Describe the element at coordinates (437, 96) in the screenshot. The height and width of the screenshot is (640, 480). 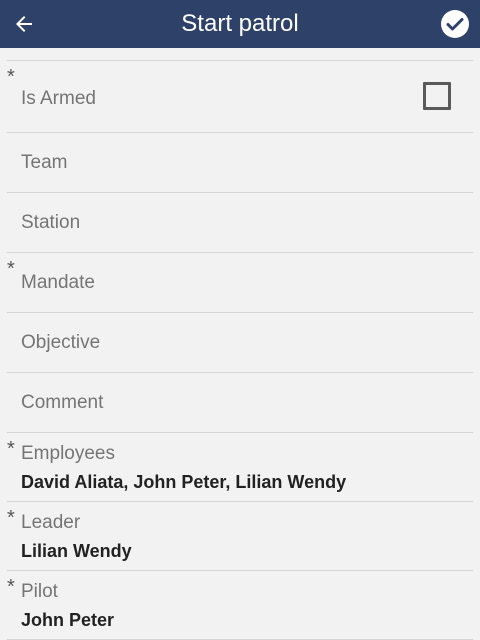
I see `is-armed-checkbox` at that location.